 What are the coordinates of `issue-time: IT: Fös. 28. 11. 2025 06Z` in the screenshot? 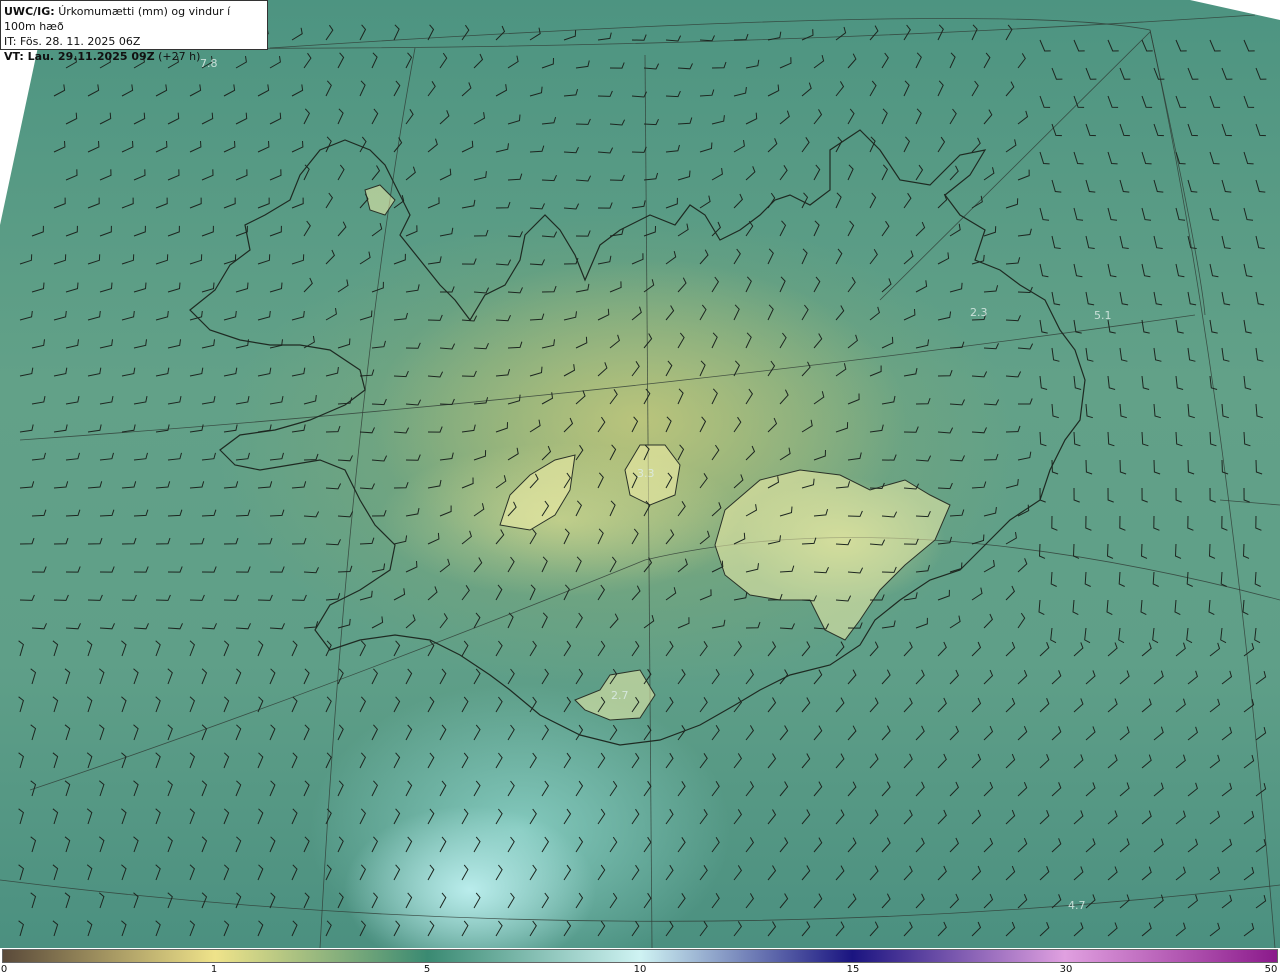 It's located at (72, 41).